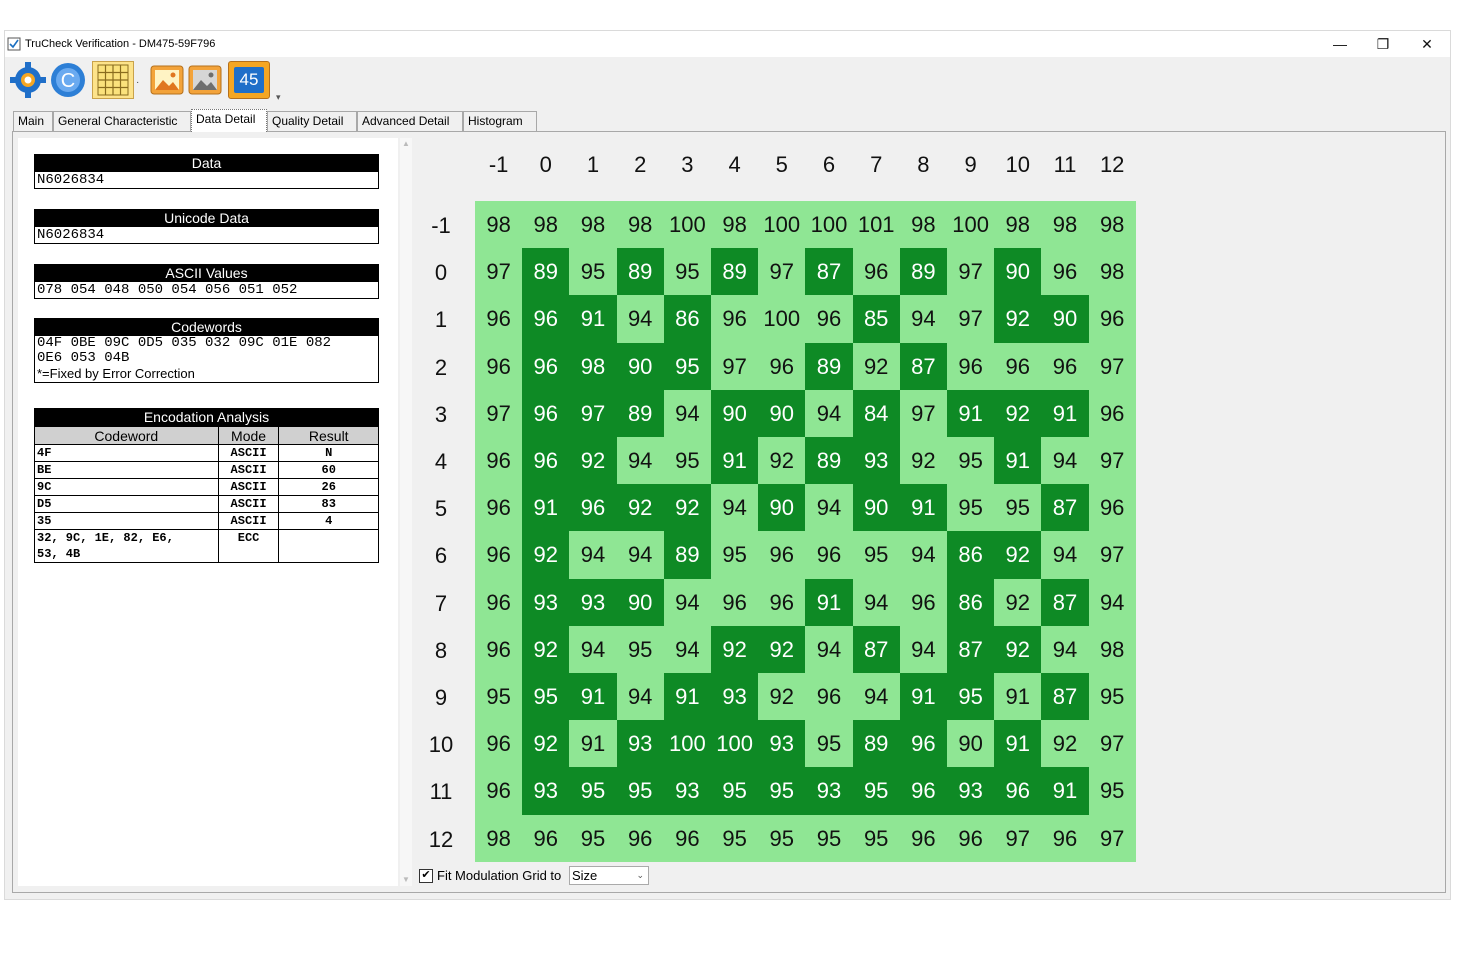 Image resolution: width=1462 pixels, height=954 pixels. What do you see at coordinates (406, 144) in the screenshot?
I see `scroll-up-icon: ▲` at bounding box center [406, 144].